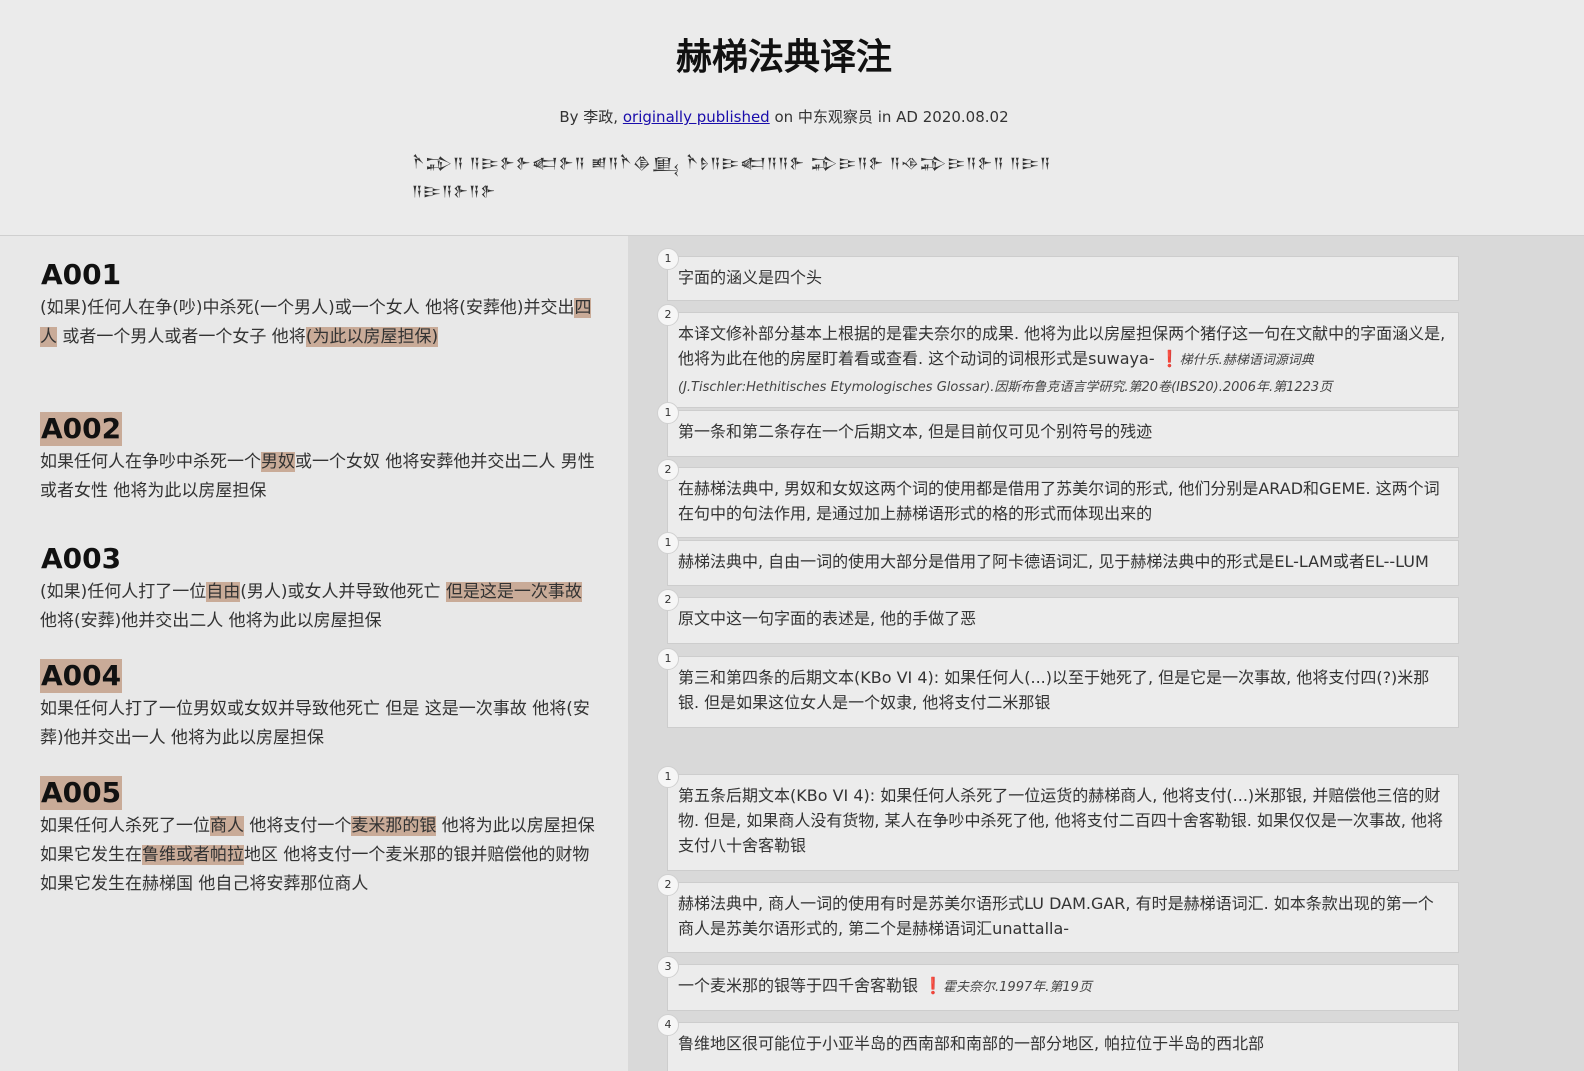 The image size is (1584, 1071). I want to click on text-span: (男人)或女人并导致他死亡, so click(343, 592).